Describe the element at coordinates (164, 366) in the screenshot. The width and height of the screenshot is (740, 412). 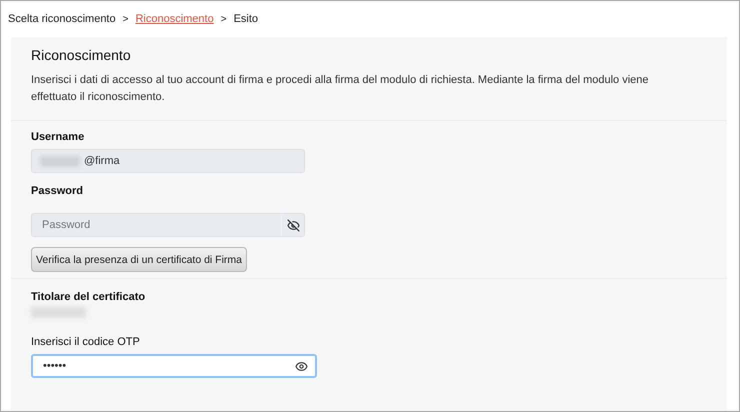
I see `otp-input: ••••••` at that location.